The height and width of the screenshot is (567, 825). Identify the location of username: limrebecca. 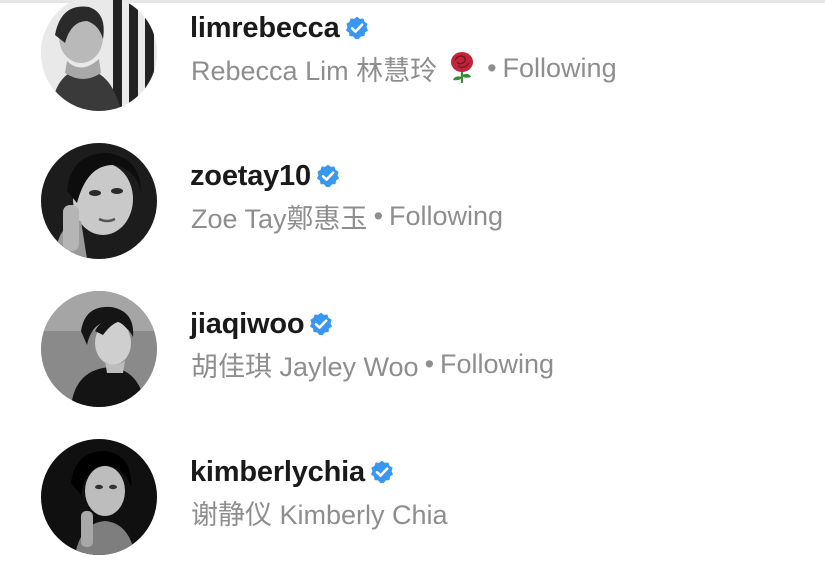
(265, 28).